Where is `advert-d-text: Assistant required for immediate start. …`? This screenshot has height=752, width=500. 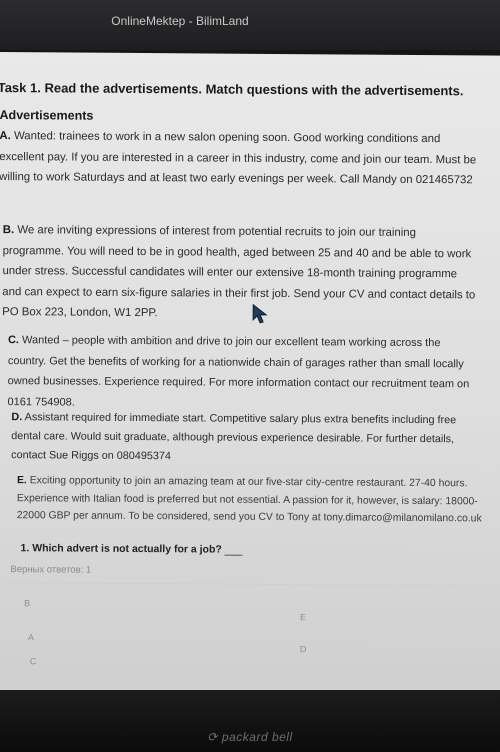 advert-d-text: Assistant required for immediate start. … is located at coordinates (234, 437).